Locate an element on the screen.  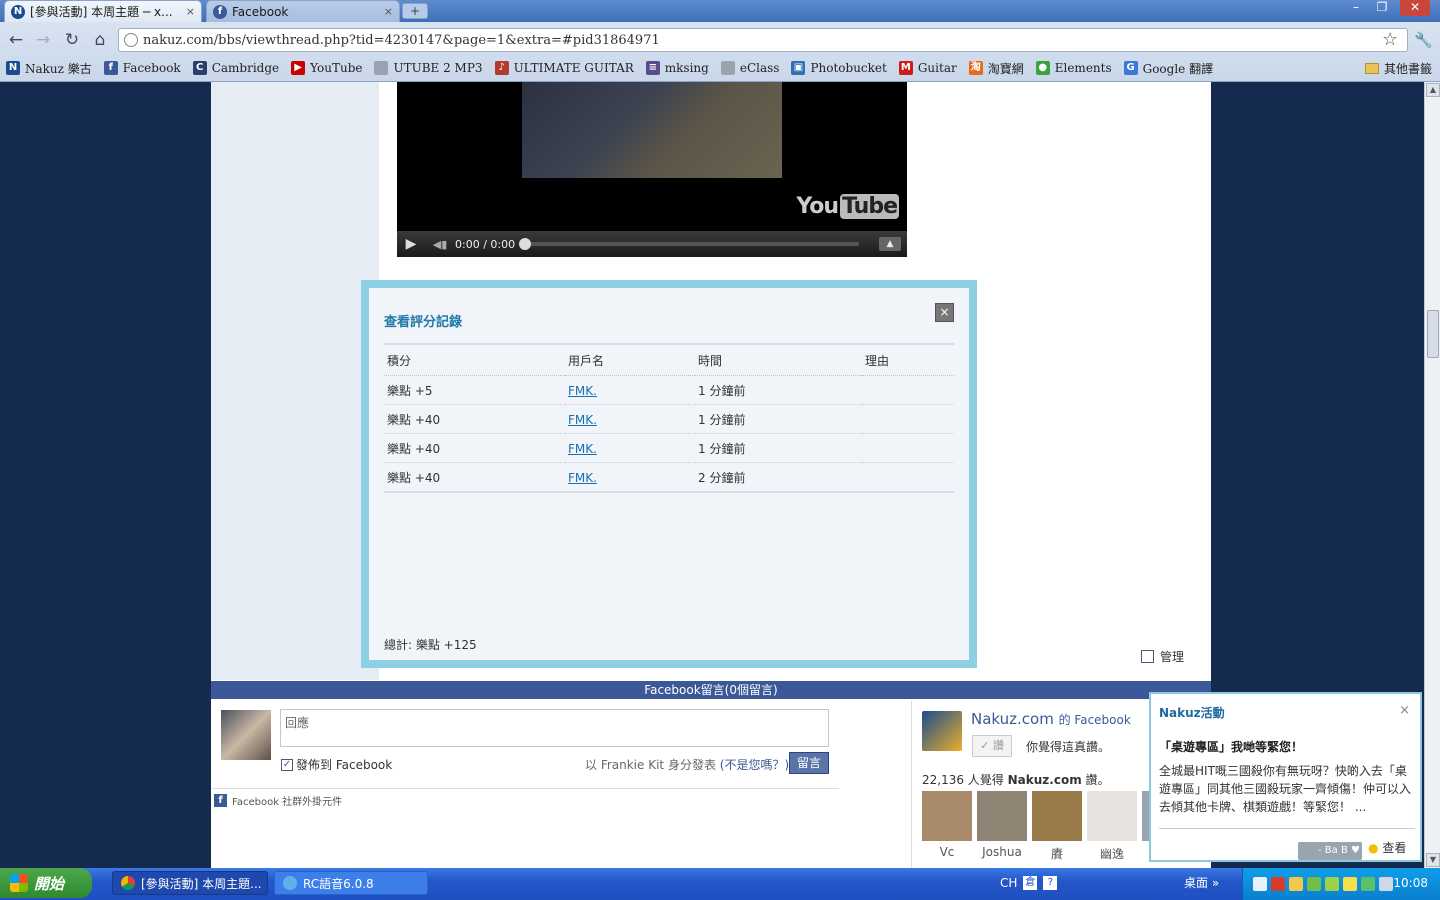
bookmark-icon: ● is located at coordinates (1042, 68).